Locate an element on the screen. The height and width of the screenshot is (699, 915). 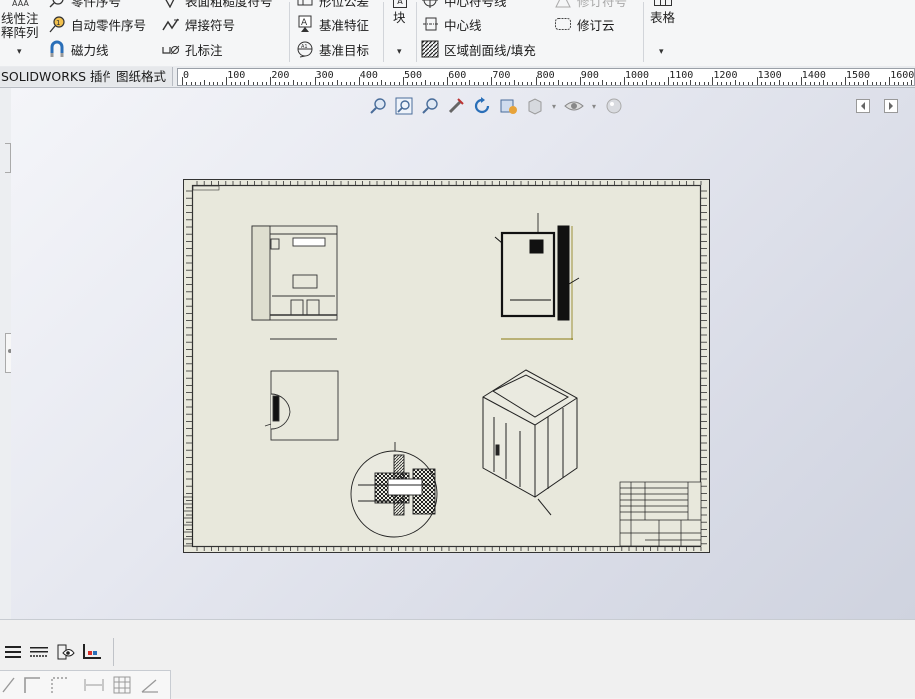
revision-symbol-button: 修订符号 is located at coordinates (590, 5).